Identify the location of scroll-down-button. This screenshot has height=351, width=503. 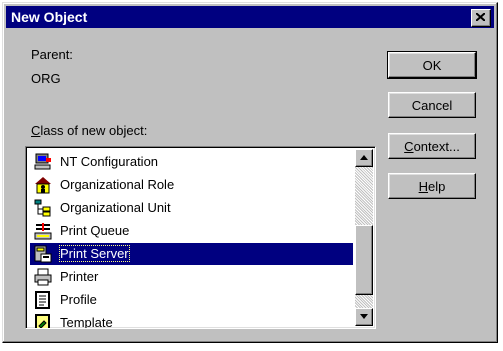
(364, 317).